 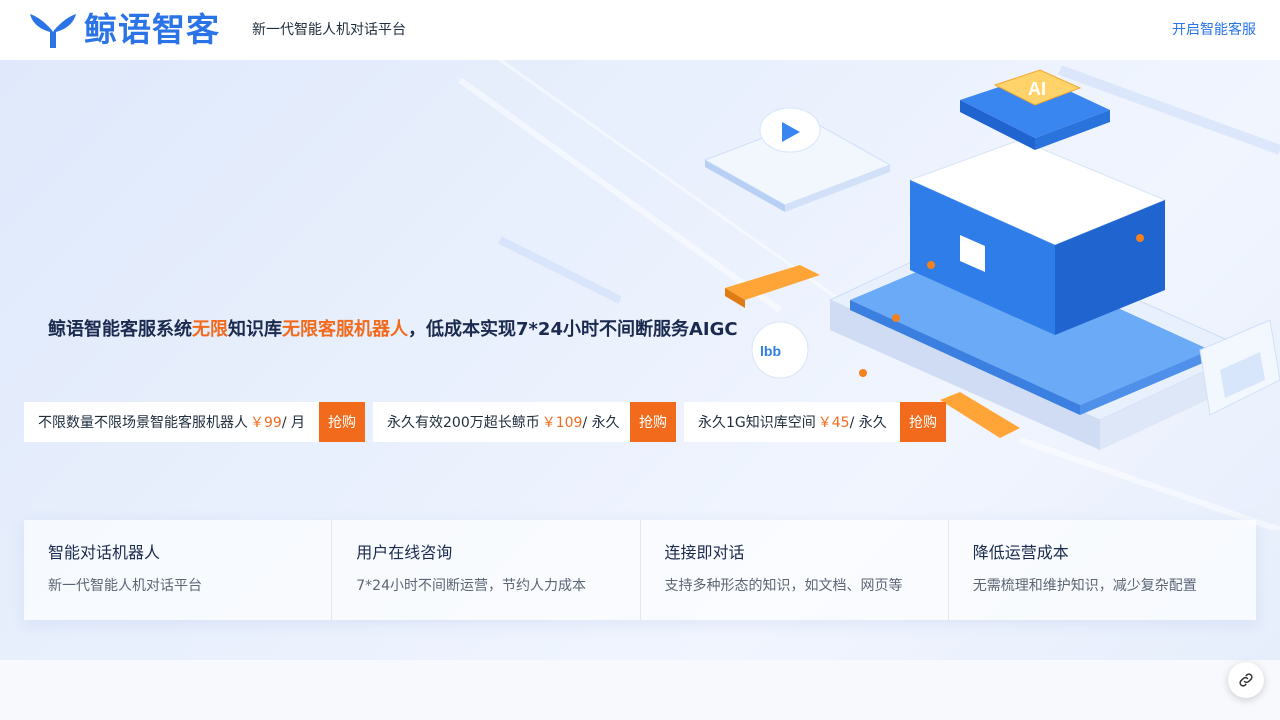 I want to click on feature-desc: 7*24小时不间断运营，节约人力成本, so click(x=471, y=586).